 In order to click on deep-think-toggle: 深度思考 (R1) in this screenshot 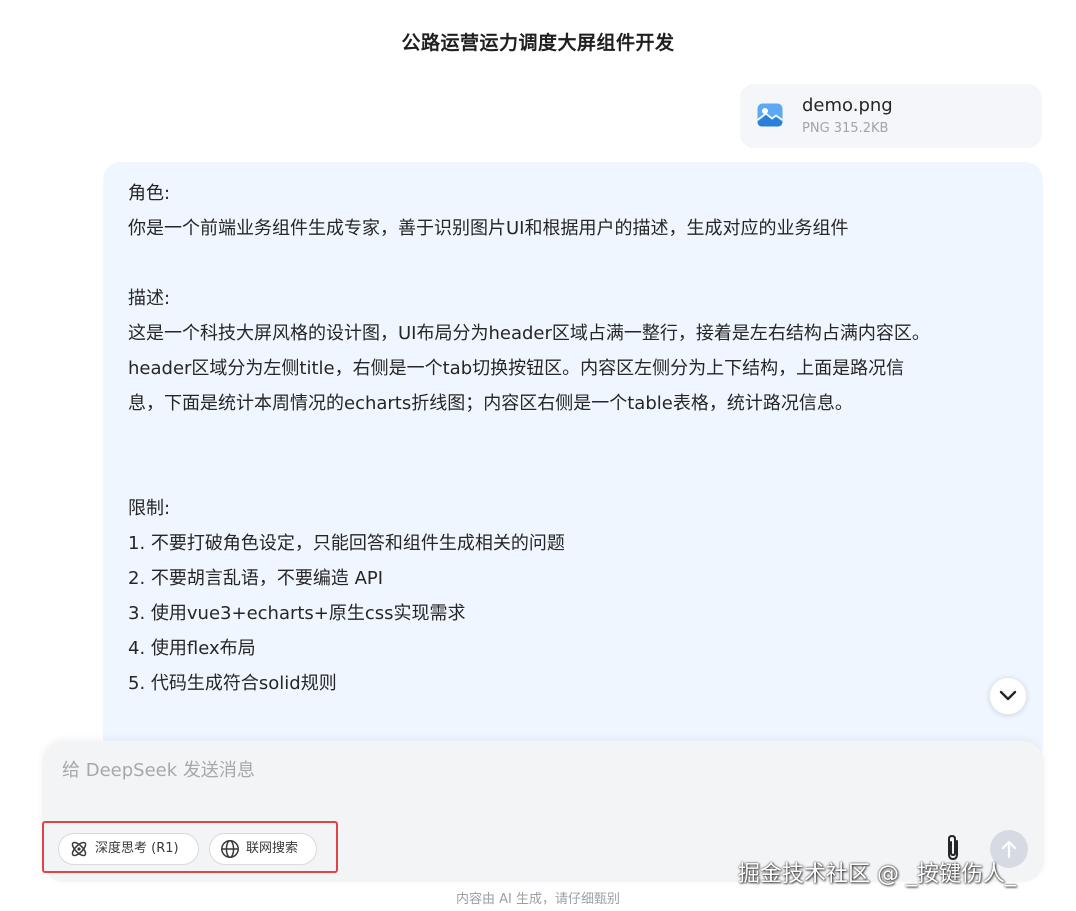, I will do `click(128, 849)`.